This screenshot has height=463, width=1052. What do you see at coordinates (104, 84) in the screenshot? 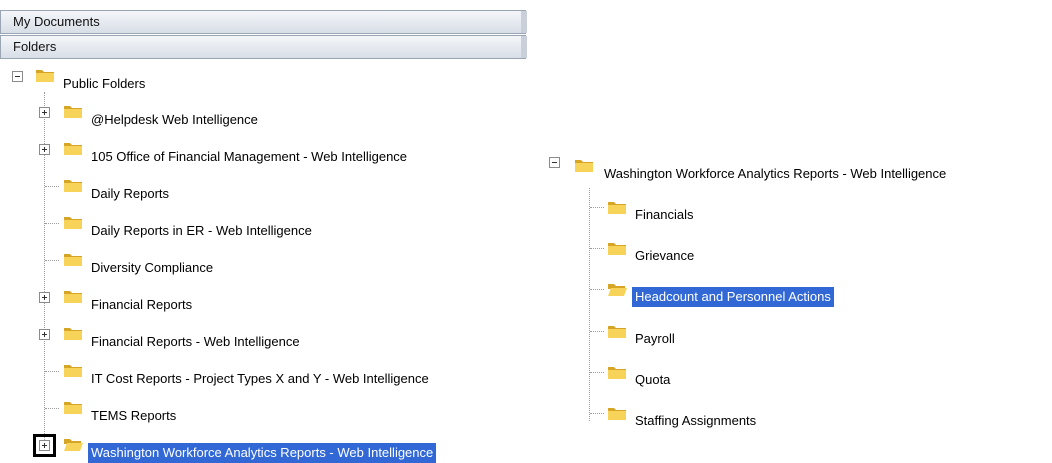
I see `tree-item-public-folders: Public Folders` at bounding box center [104, 84].